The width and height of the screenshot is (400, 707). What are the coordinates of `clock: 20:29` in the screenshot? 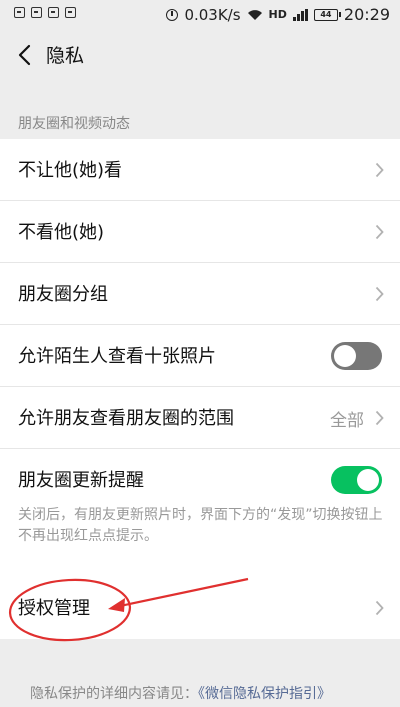 It's located at (366, 14).